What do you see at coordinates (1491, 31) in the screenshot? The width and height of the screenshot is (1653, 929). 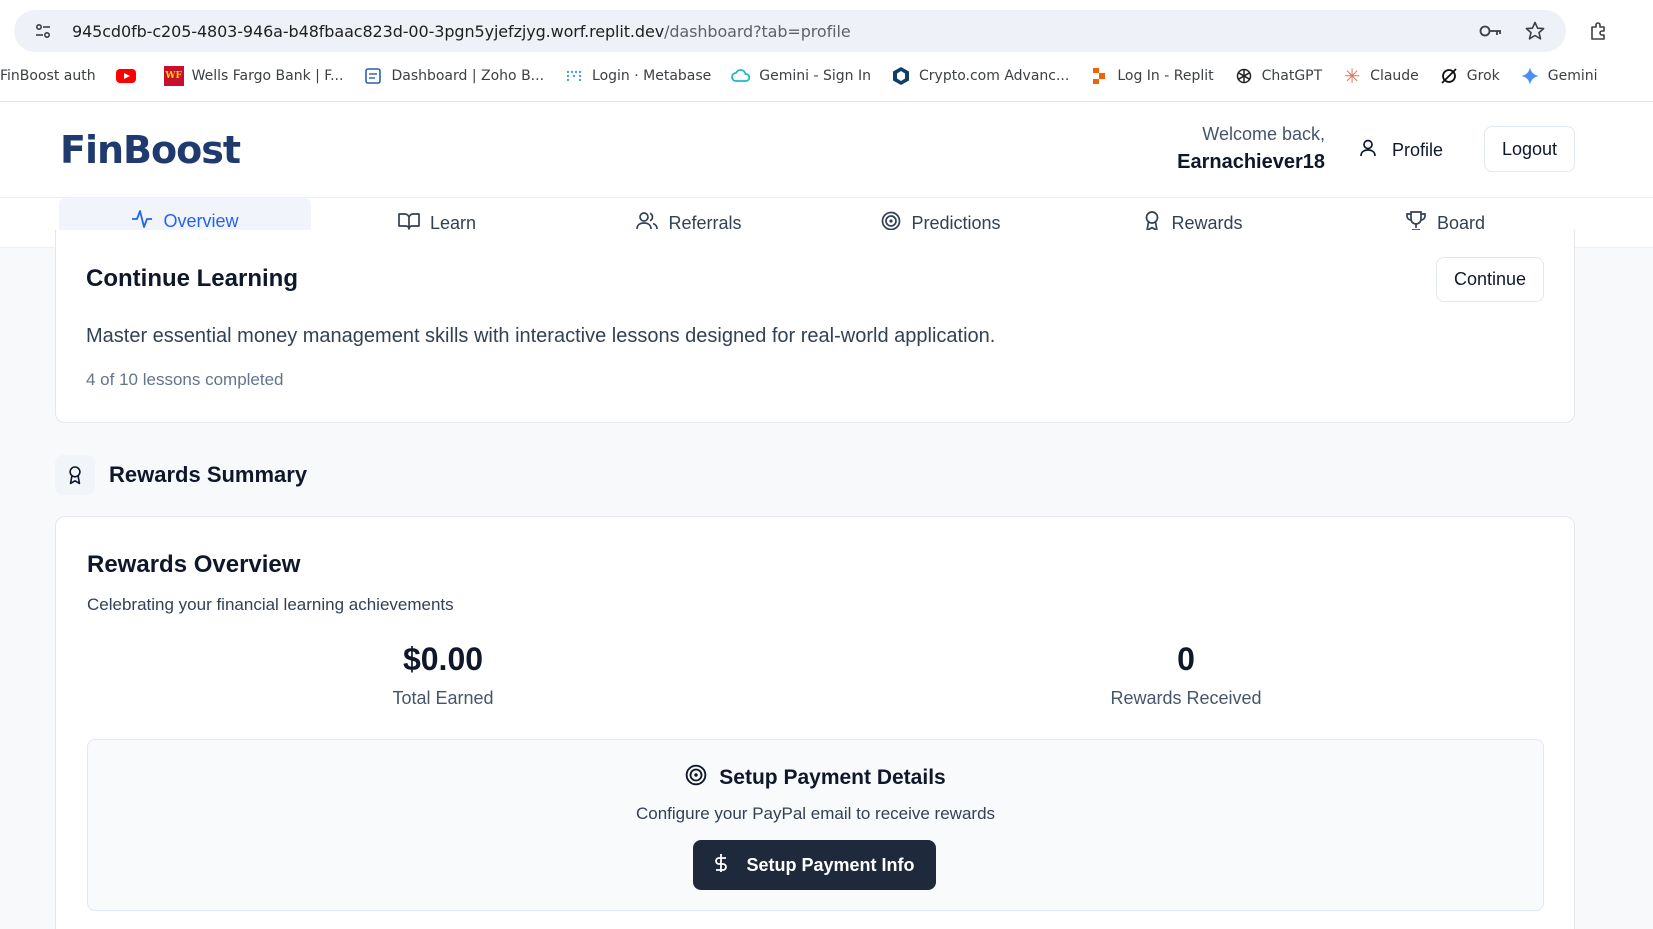 I see `password-key-icon` at bounding box center [1491, 31].